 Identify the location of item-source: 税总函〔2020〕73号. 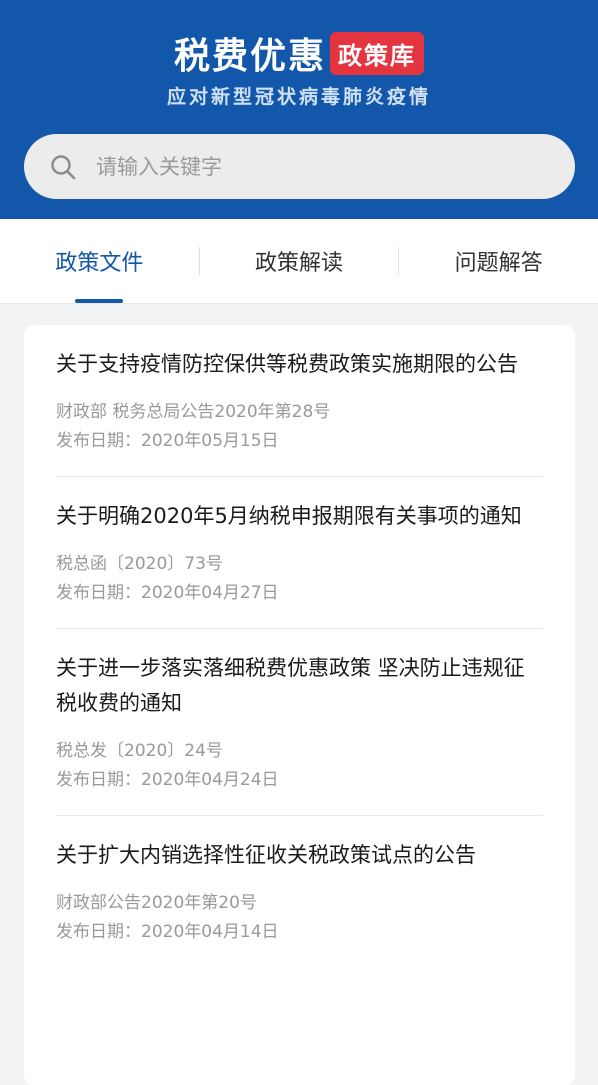
(139, 564).